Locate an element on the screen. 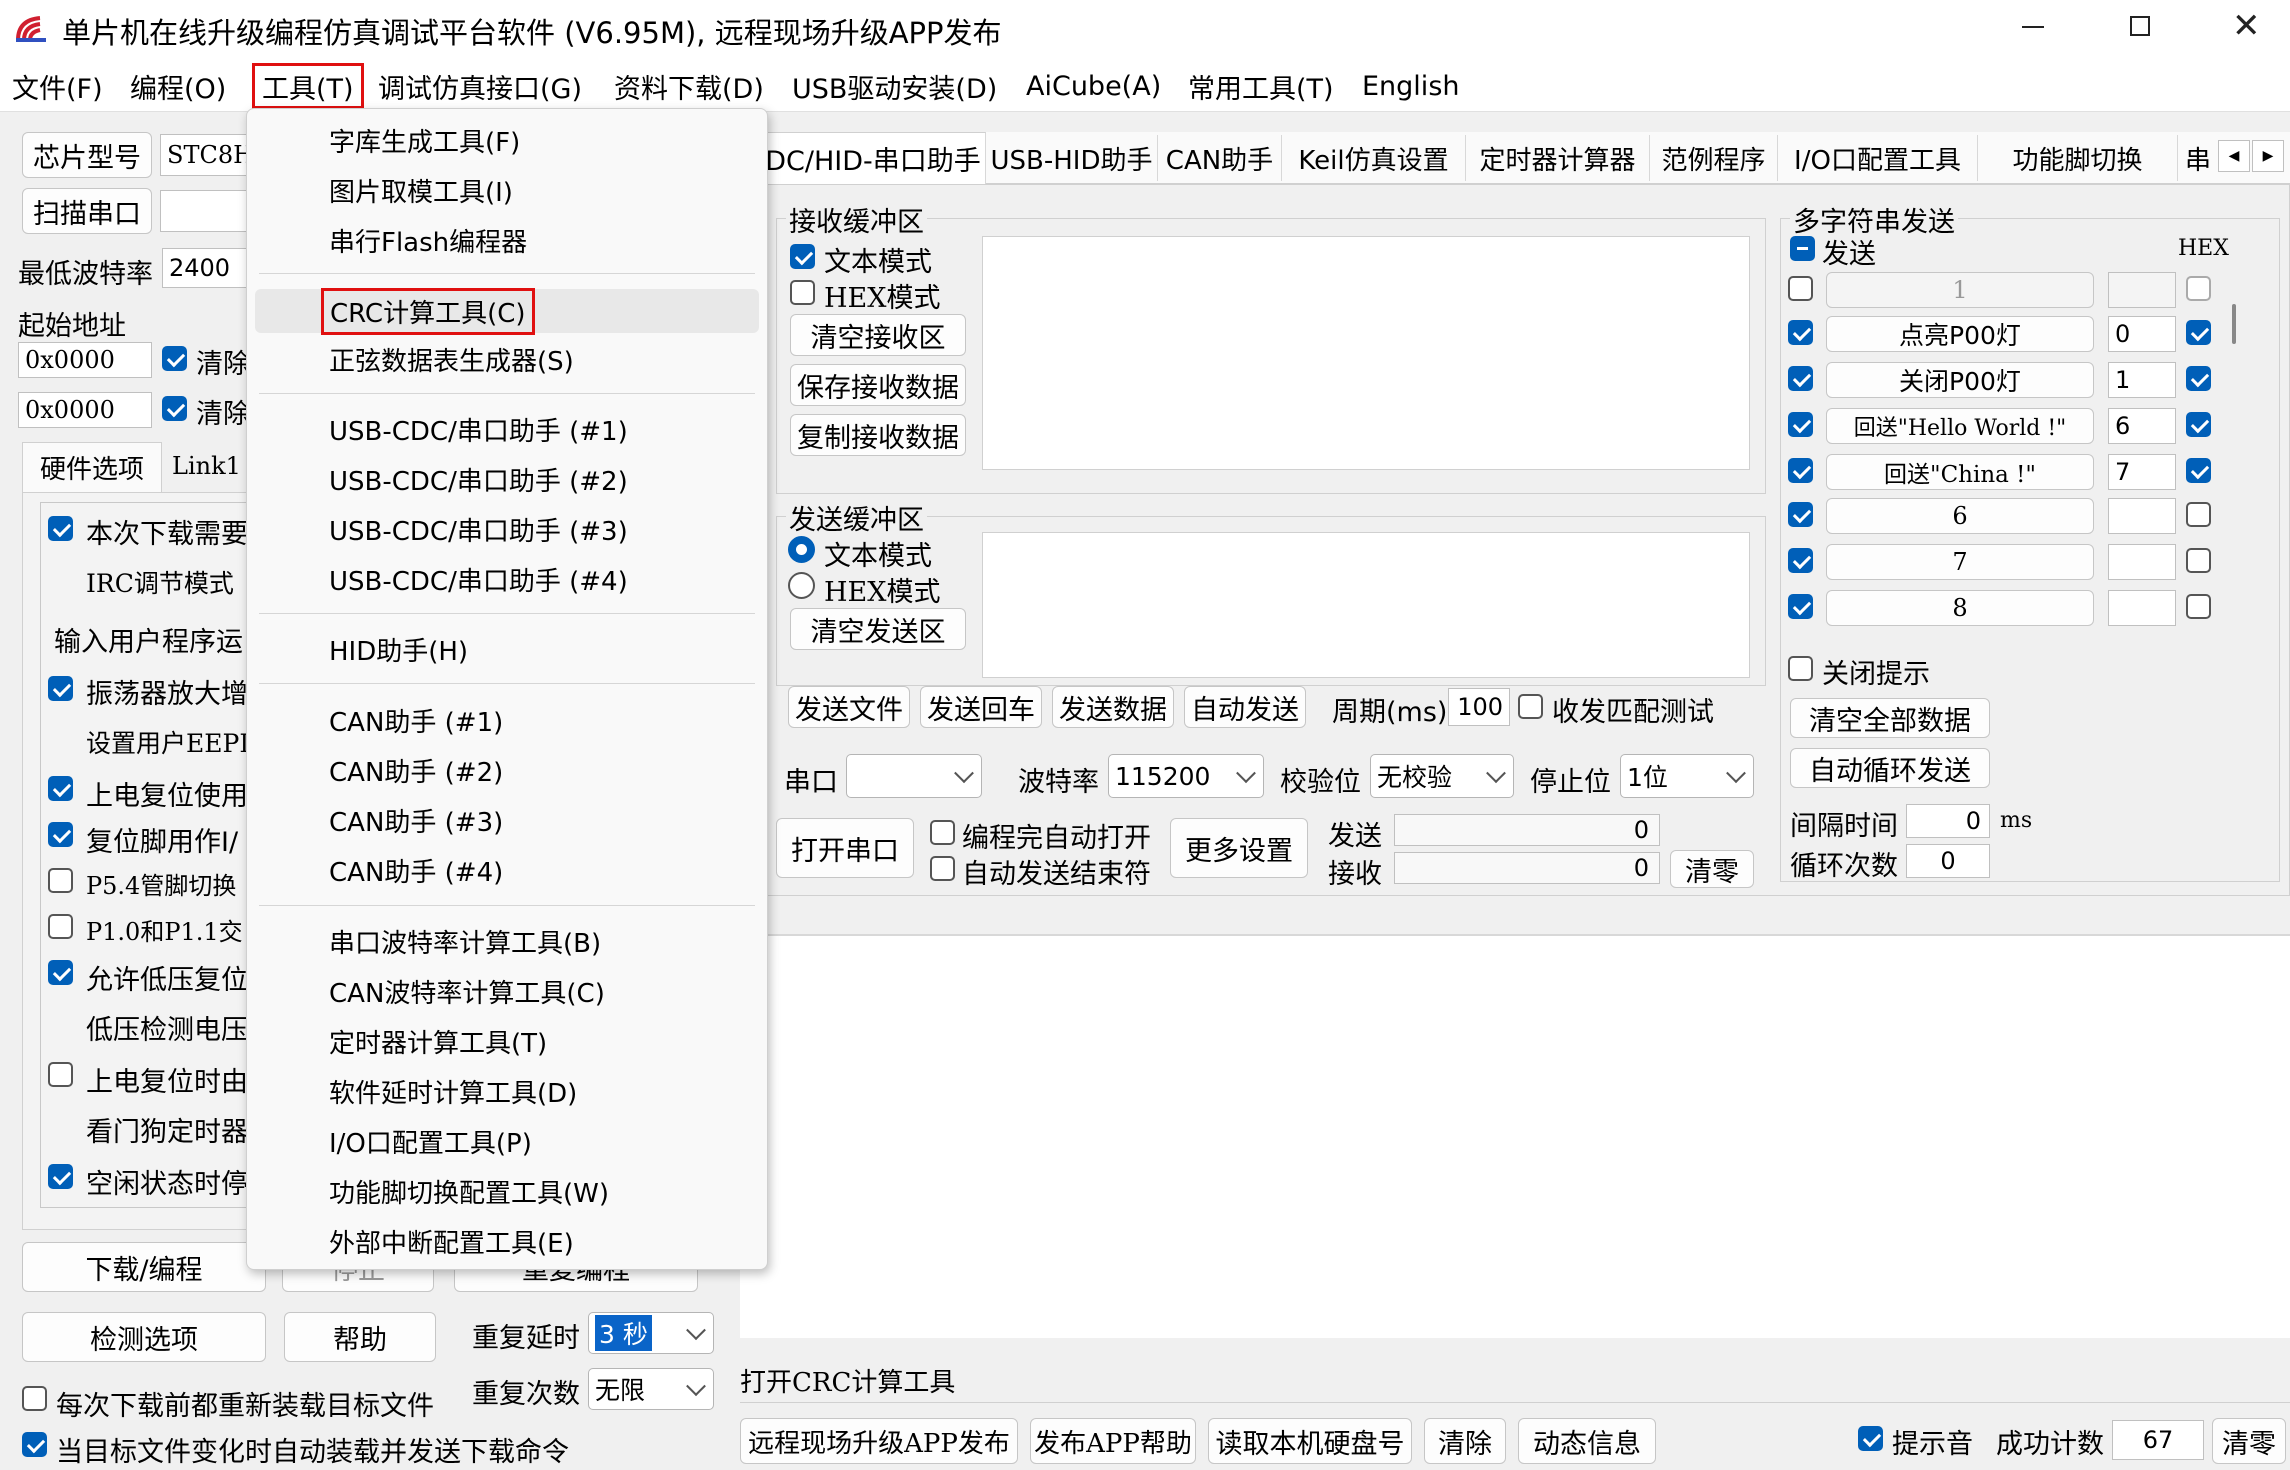 The image size is (2290, 1470). chip-model-button: 芯片型号 is located at coordinates (87, 155).